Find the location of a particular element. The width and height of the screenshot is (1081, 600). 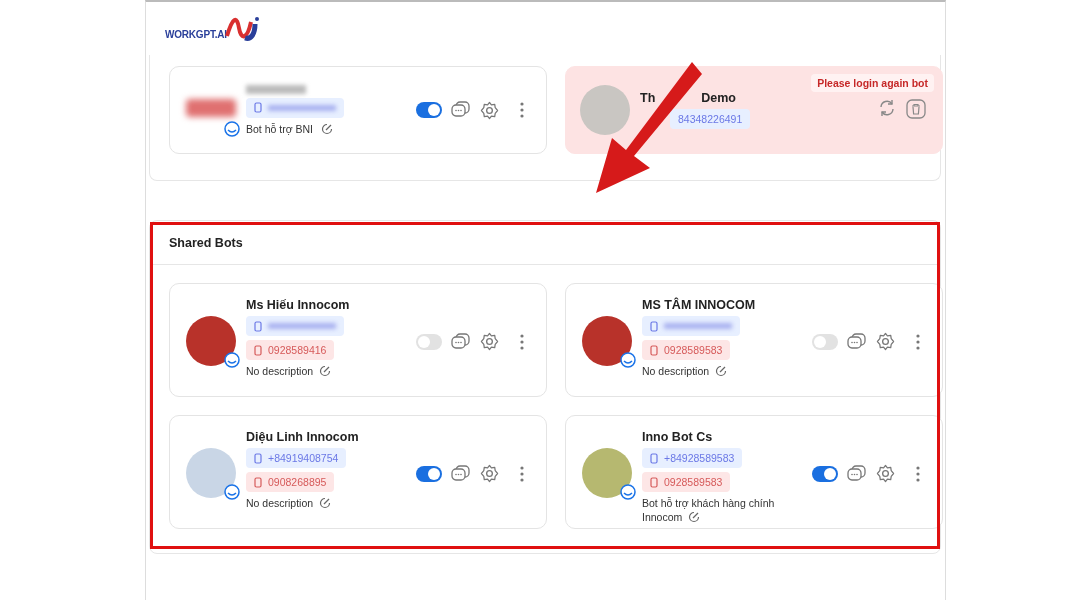

bot-description: Bot hỗ trợ khách hàng chính Innocom is located at coordinates (709, 510).